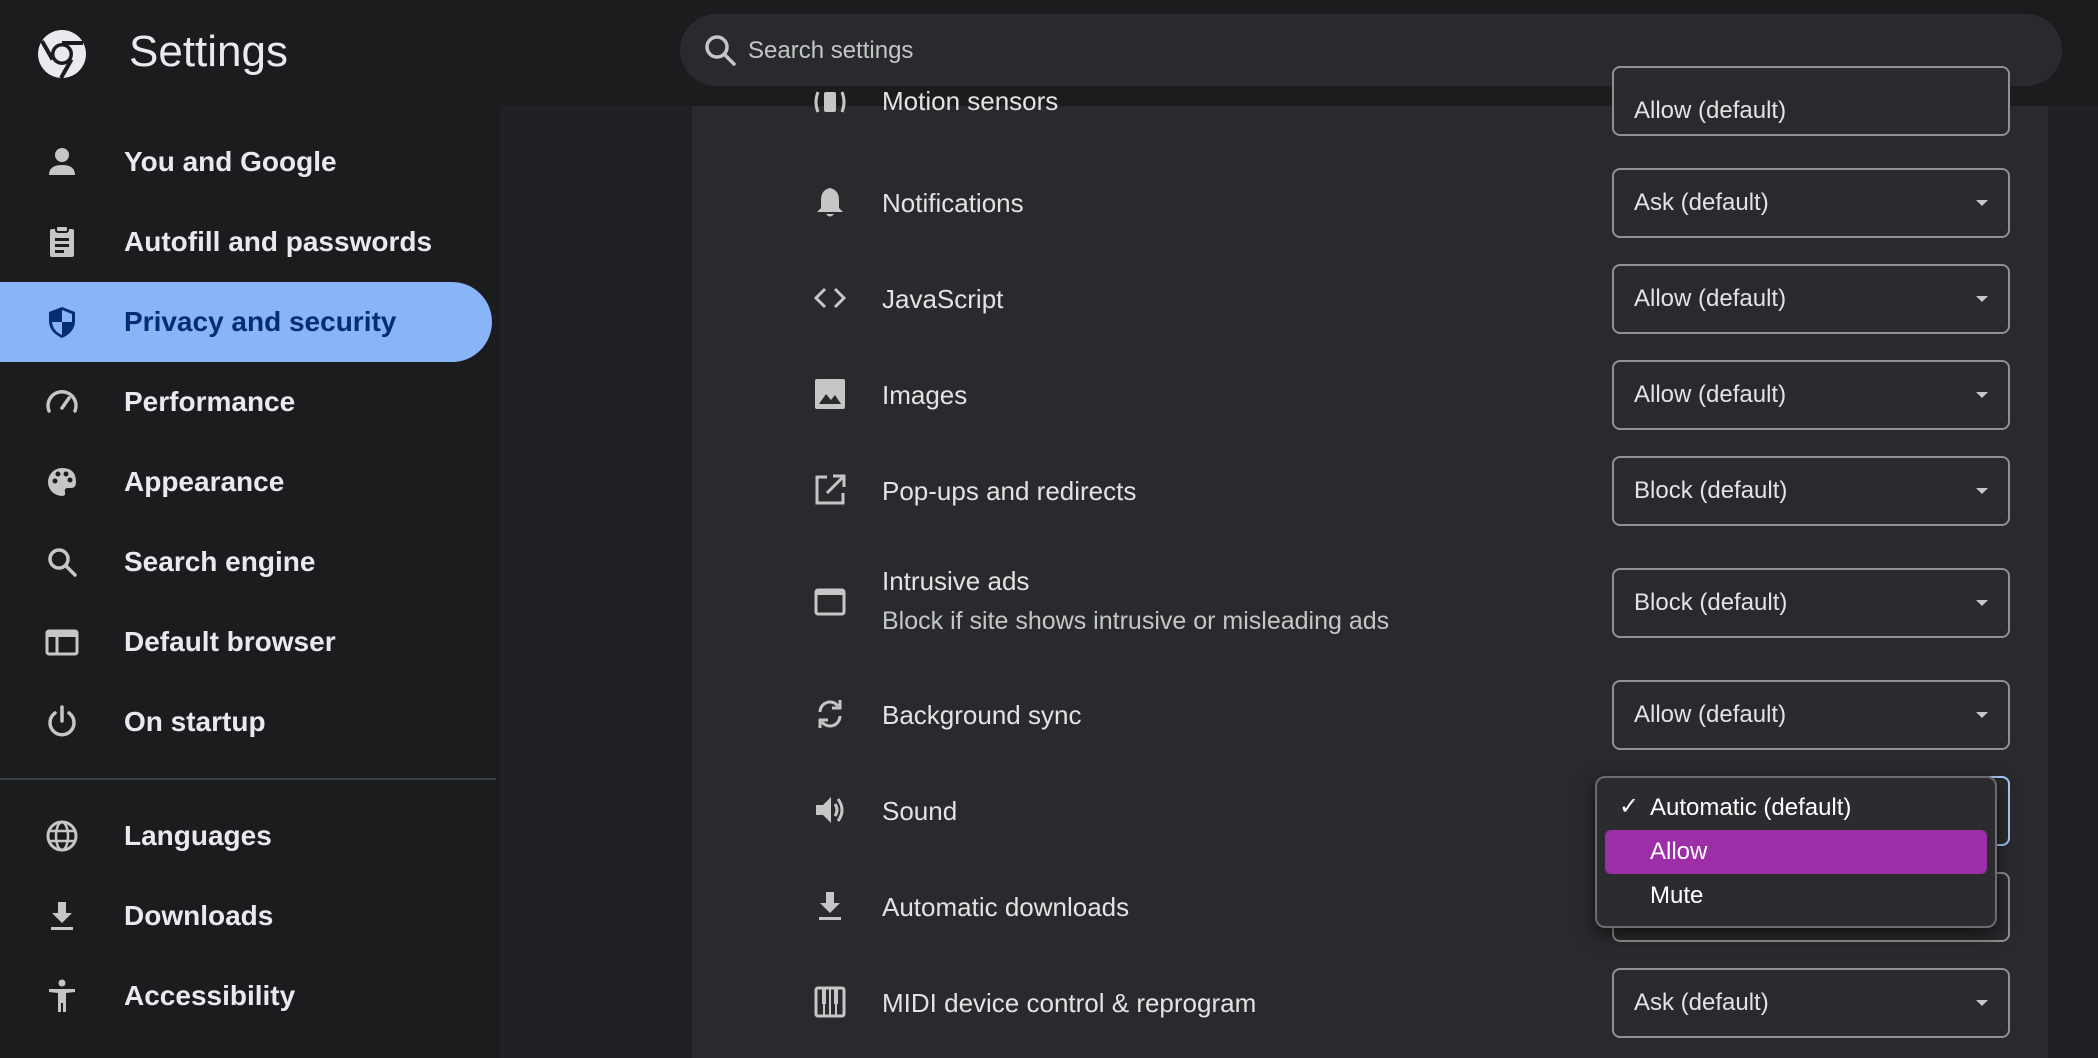 The height and width of the screenshot is (1058, 2098). Describe the element at coordinates (830, 602) in the screenshot. I see `window-icon` at that location.